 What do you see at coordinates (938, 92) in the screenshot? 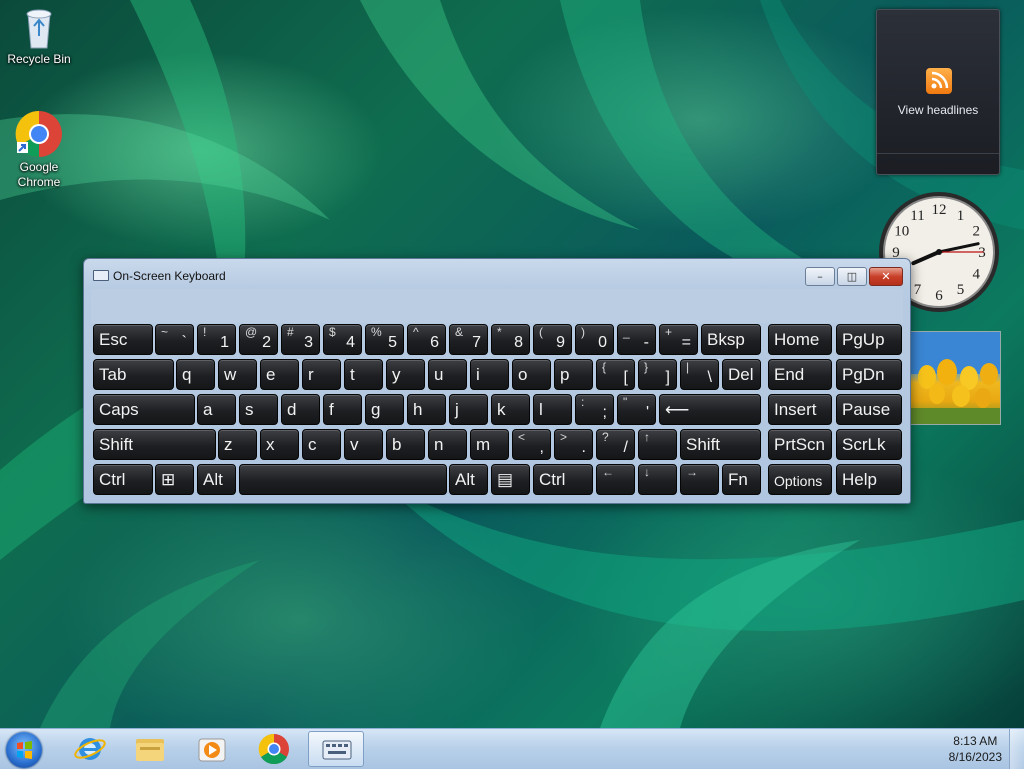
I see `feed-headlines-gadget: View headlines` at bounding box center [938, 92].